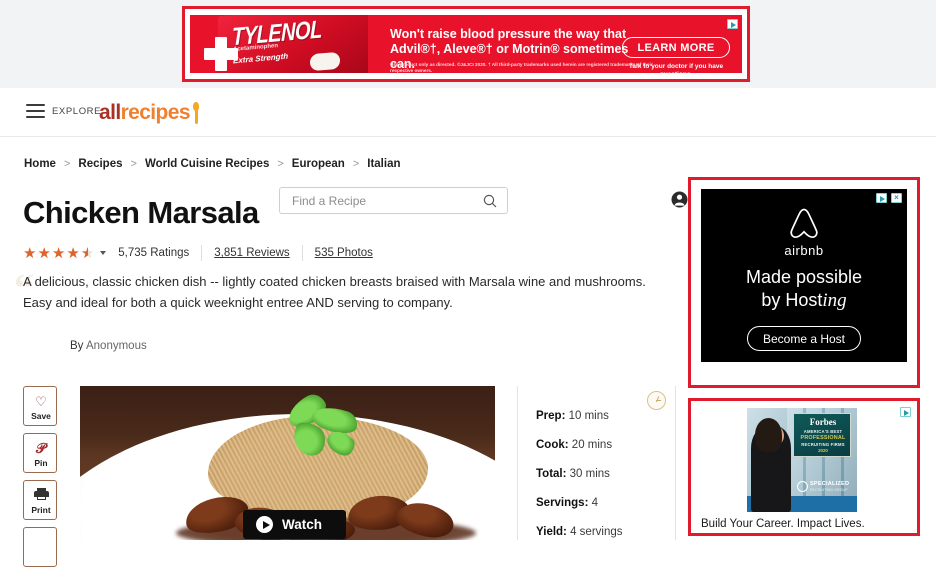  Describe the element at coordinates (551, 474) in the screenshot. I see `meta-label-total: Total:` at that location.